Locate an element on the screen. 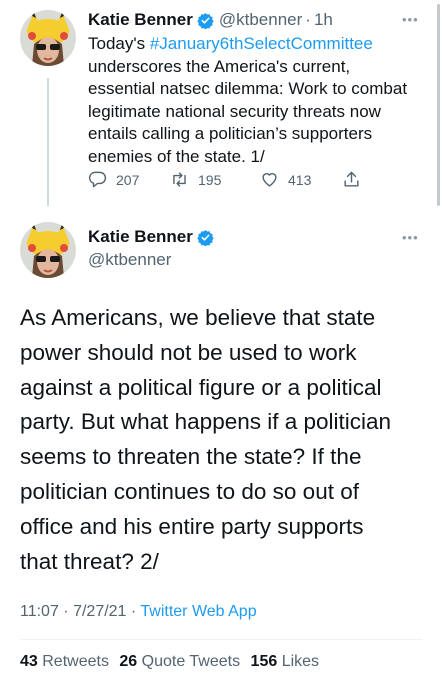 The image size is (442, 680). likes-stat: 156 Likes is located at coordinates (285, 661).